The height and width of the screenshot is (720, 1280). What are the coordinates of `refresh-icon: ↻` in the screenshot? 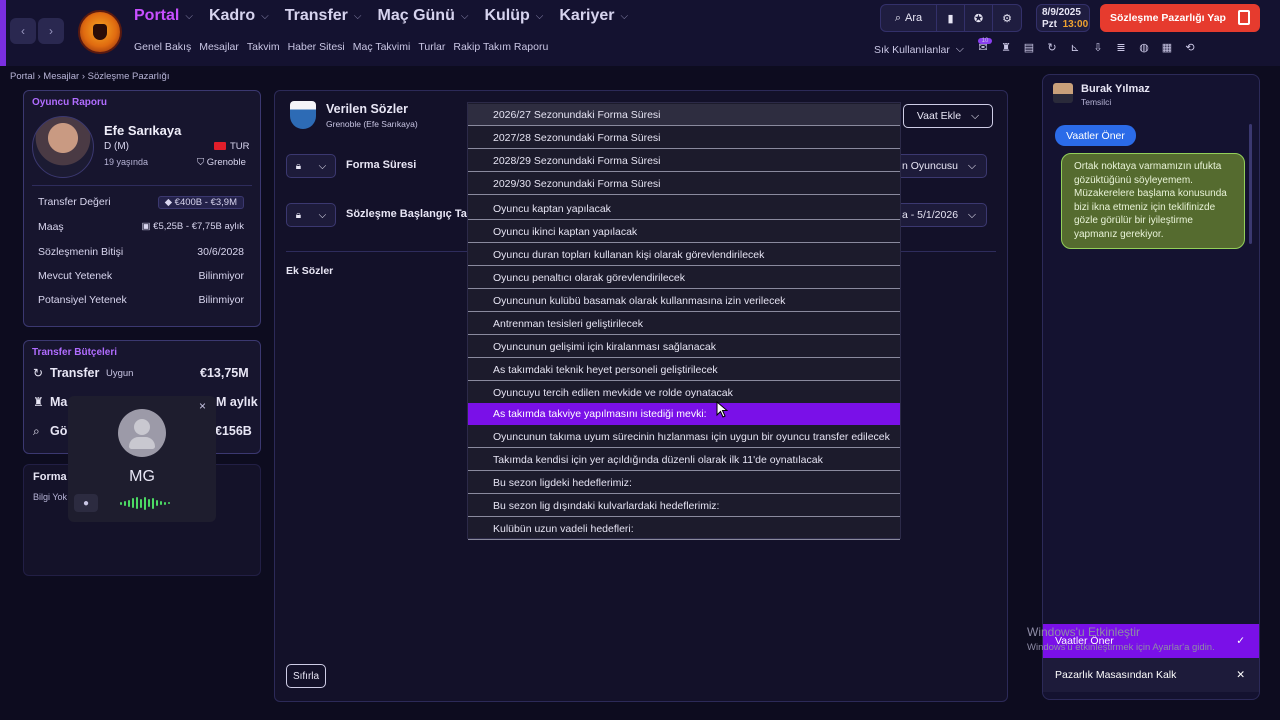 It's located at (1052, 47).